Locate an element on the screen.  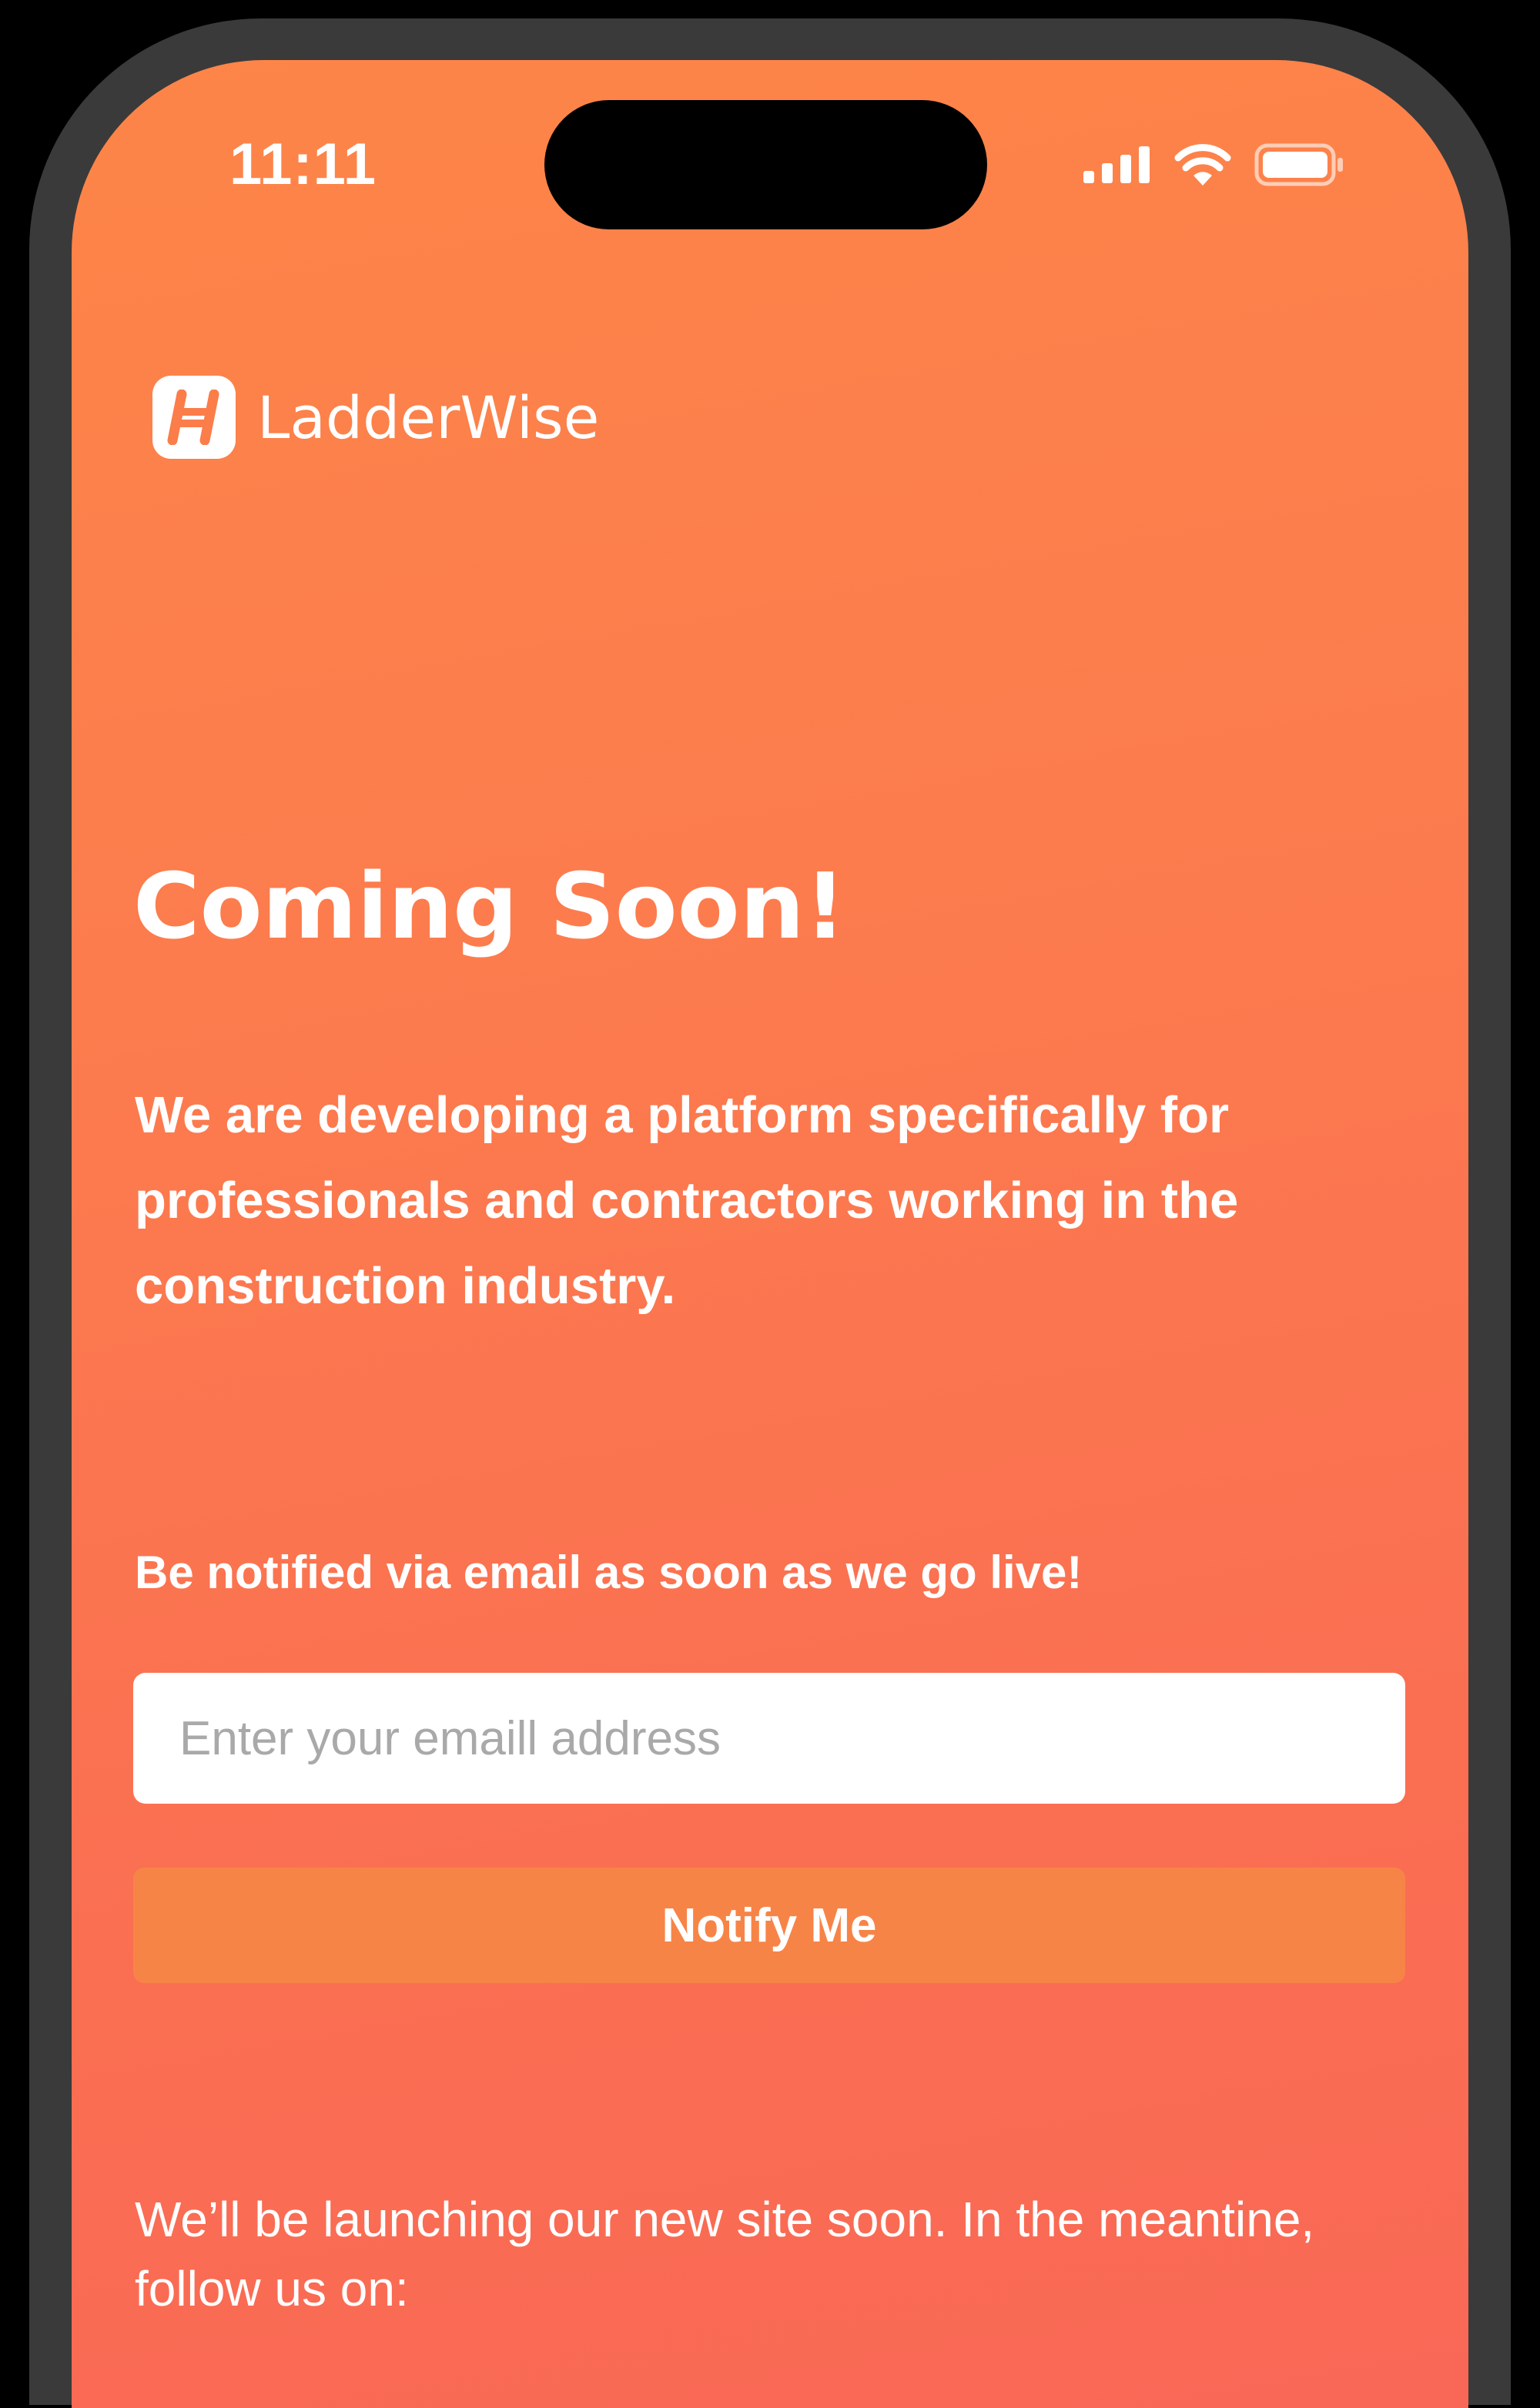
page-title: Coming Soon! is located at coordinates (489, 906).